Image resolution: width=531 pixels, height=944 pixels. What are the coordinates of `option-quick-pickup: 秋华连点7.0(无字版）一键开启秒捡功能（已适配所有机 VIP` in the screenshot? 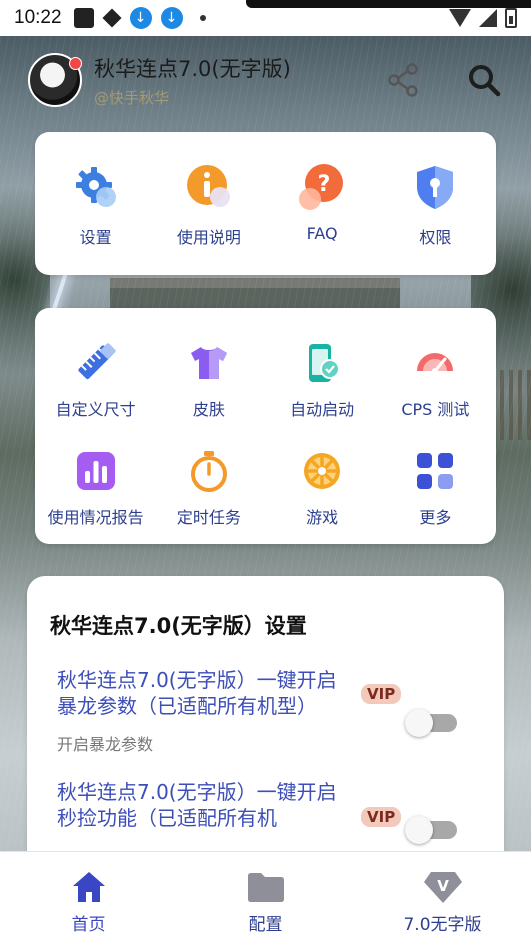 It's located at (265, 811).